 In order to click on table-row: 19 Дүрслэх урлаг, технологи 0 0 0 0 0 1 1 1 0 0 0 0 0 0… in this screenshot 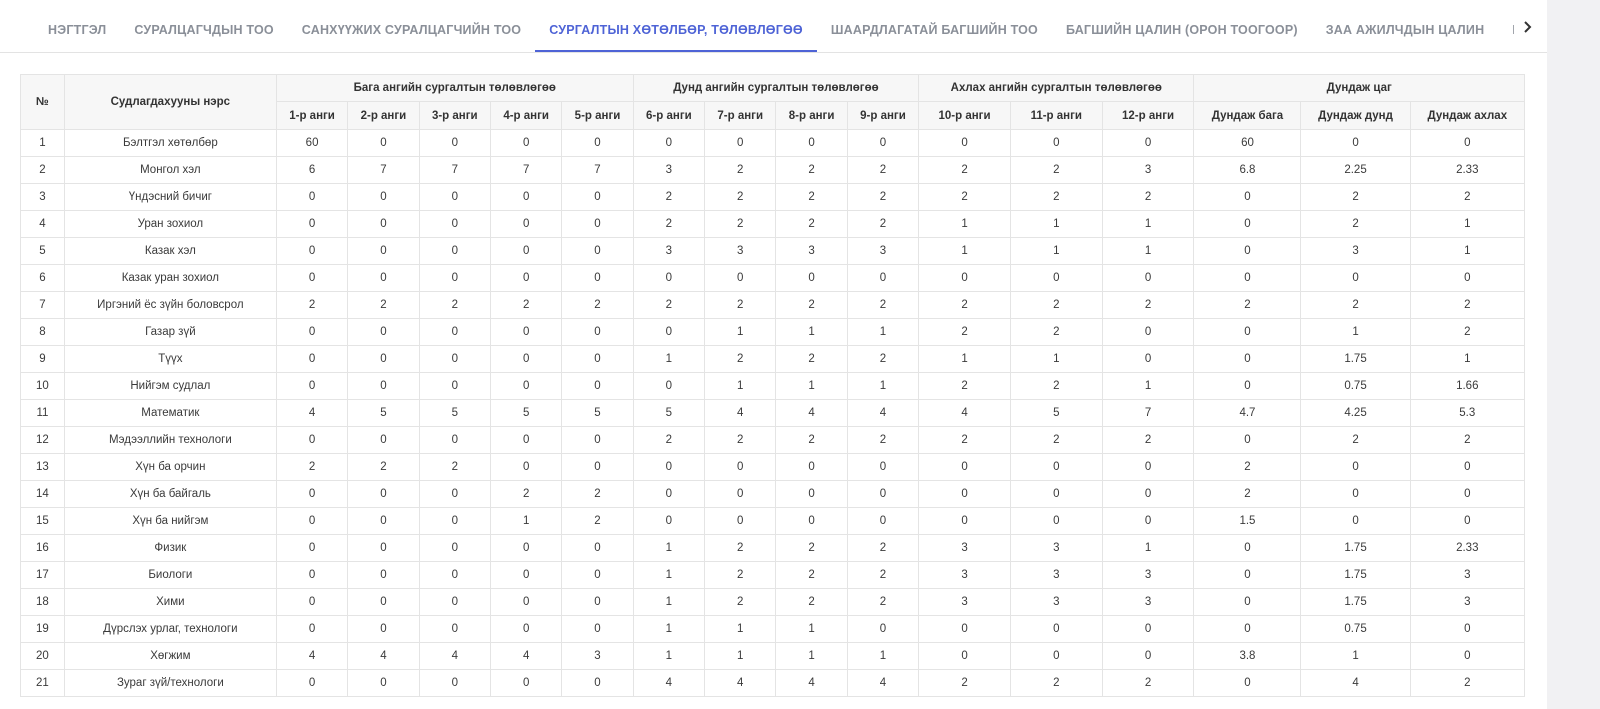, I will do `click(773, 629)`.